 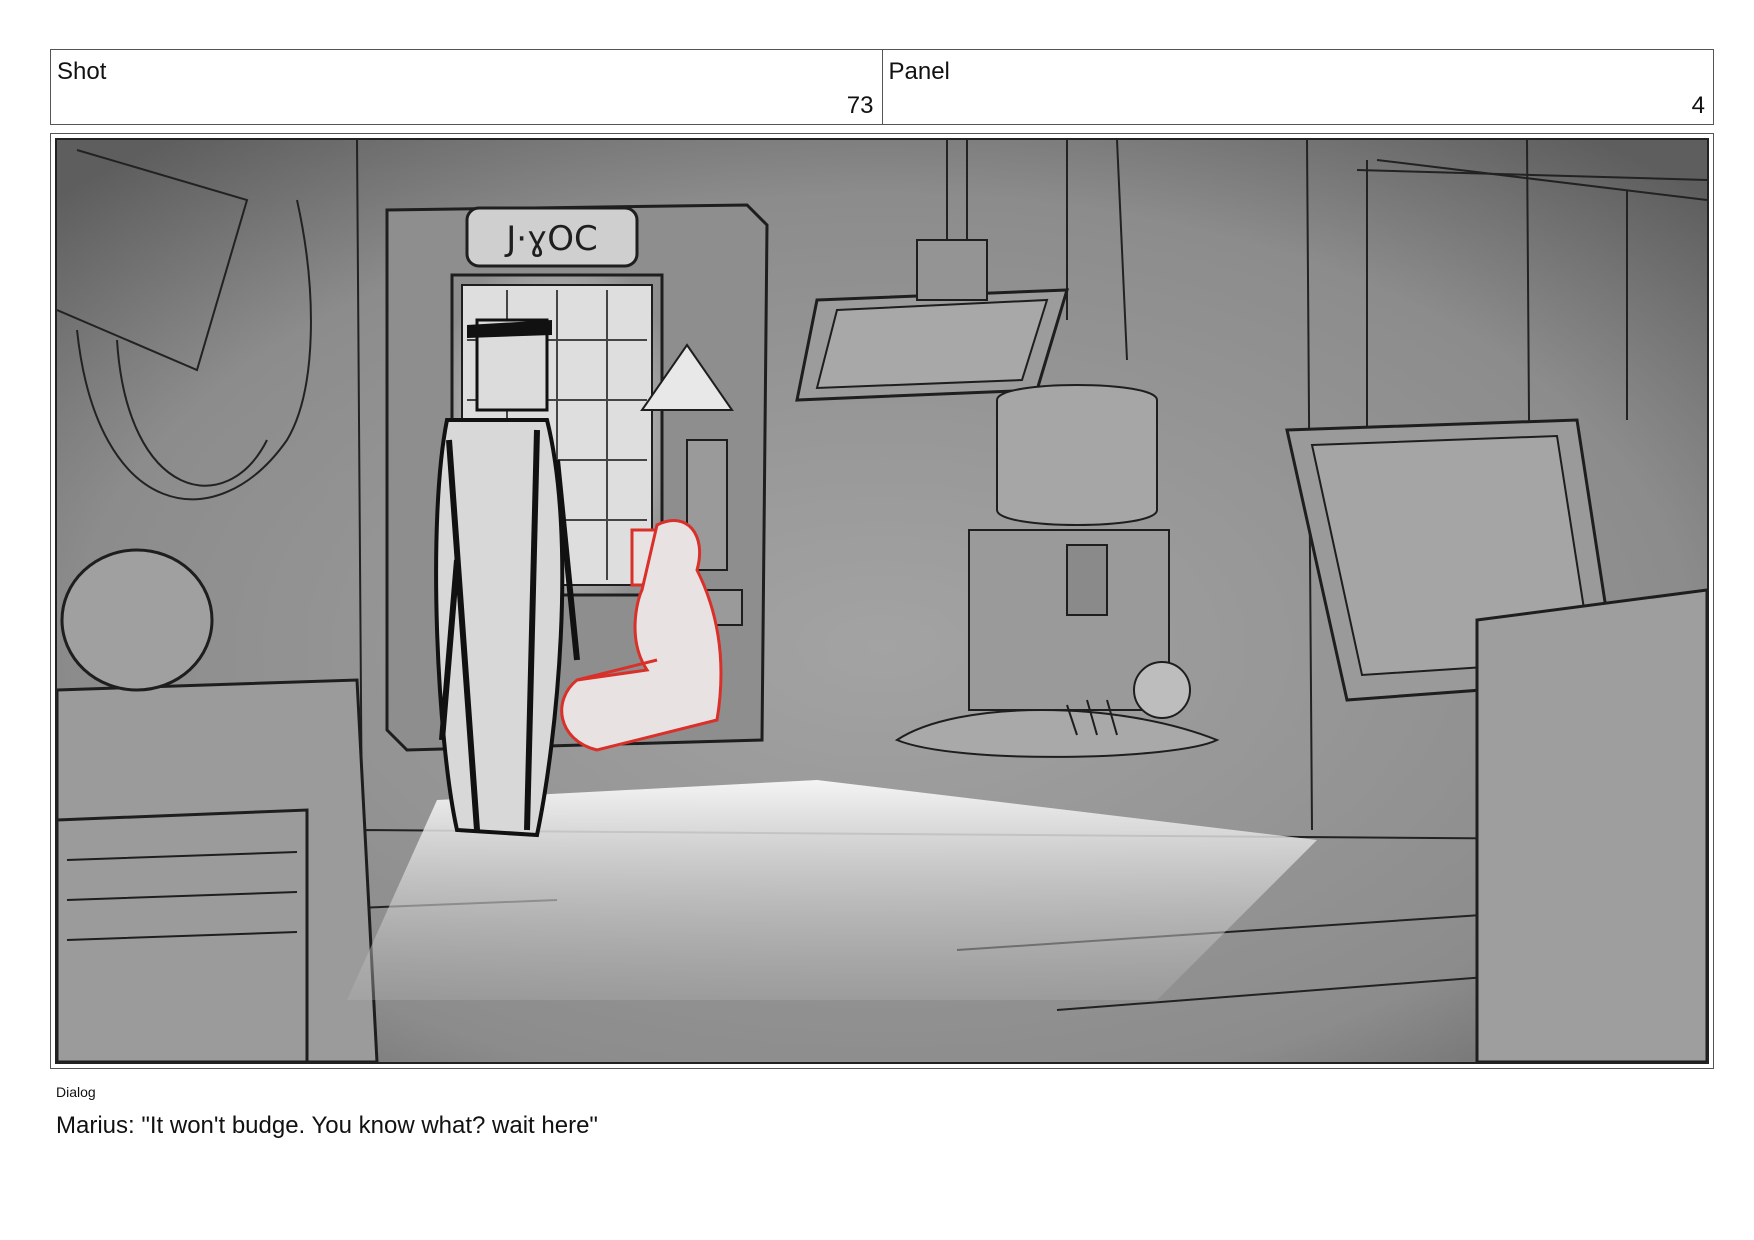 What do you see at coordinates (76, 1092) in the screenshot?
I see `dialog-label: Dialog` at bounding box center [76, 1092].